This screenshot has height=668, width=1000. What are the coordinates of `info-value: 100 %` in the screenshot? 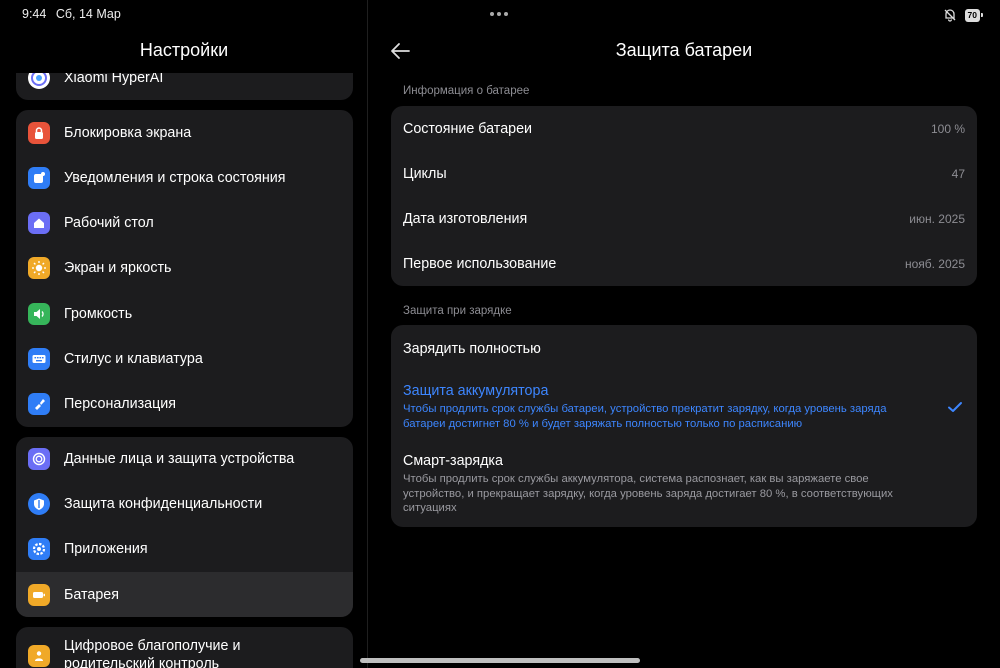 It's located at (947, 128).